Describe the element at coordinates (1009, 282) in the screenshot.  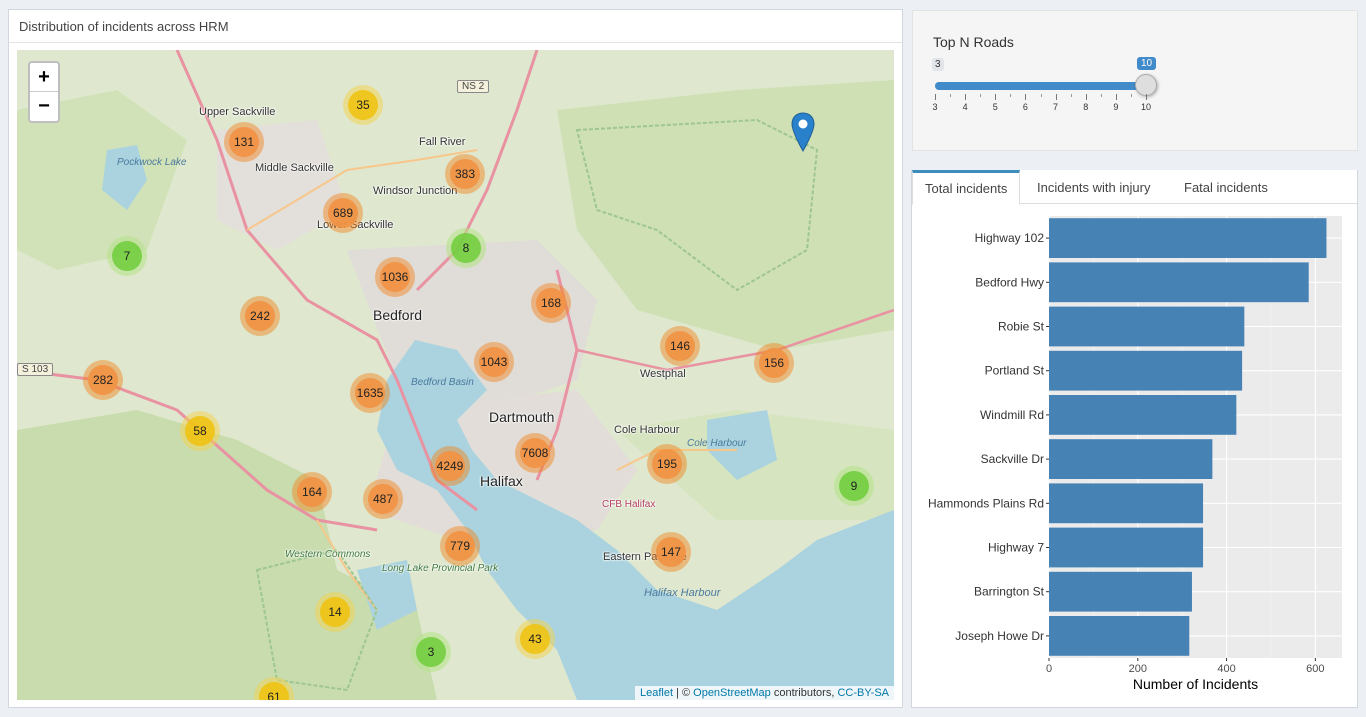
I see `y-tick-label: Bedford Hwy` at that location.